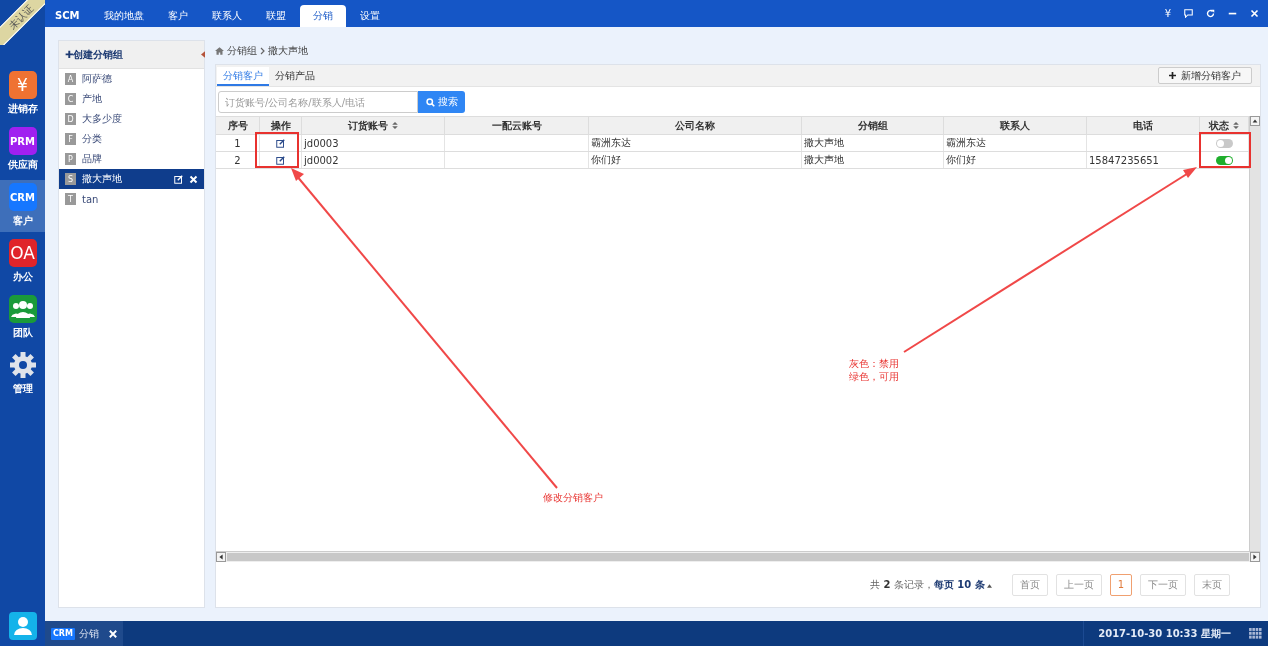 This screenshot has width=1268, height=646. What do you see at coordinates (1015, 125) in the screenshot?
I see `column-header: 联系人` at bounding box center [1015, 125].